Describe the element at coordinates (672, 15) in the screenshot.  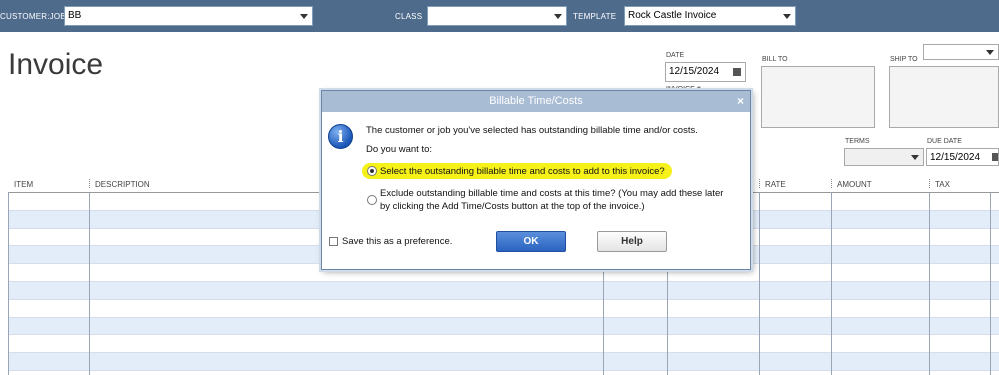
I see `template-value: Rock Castle Invoice` at that location.